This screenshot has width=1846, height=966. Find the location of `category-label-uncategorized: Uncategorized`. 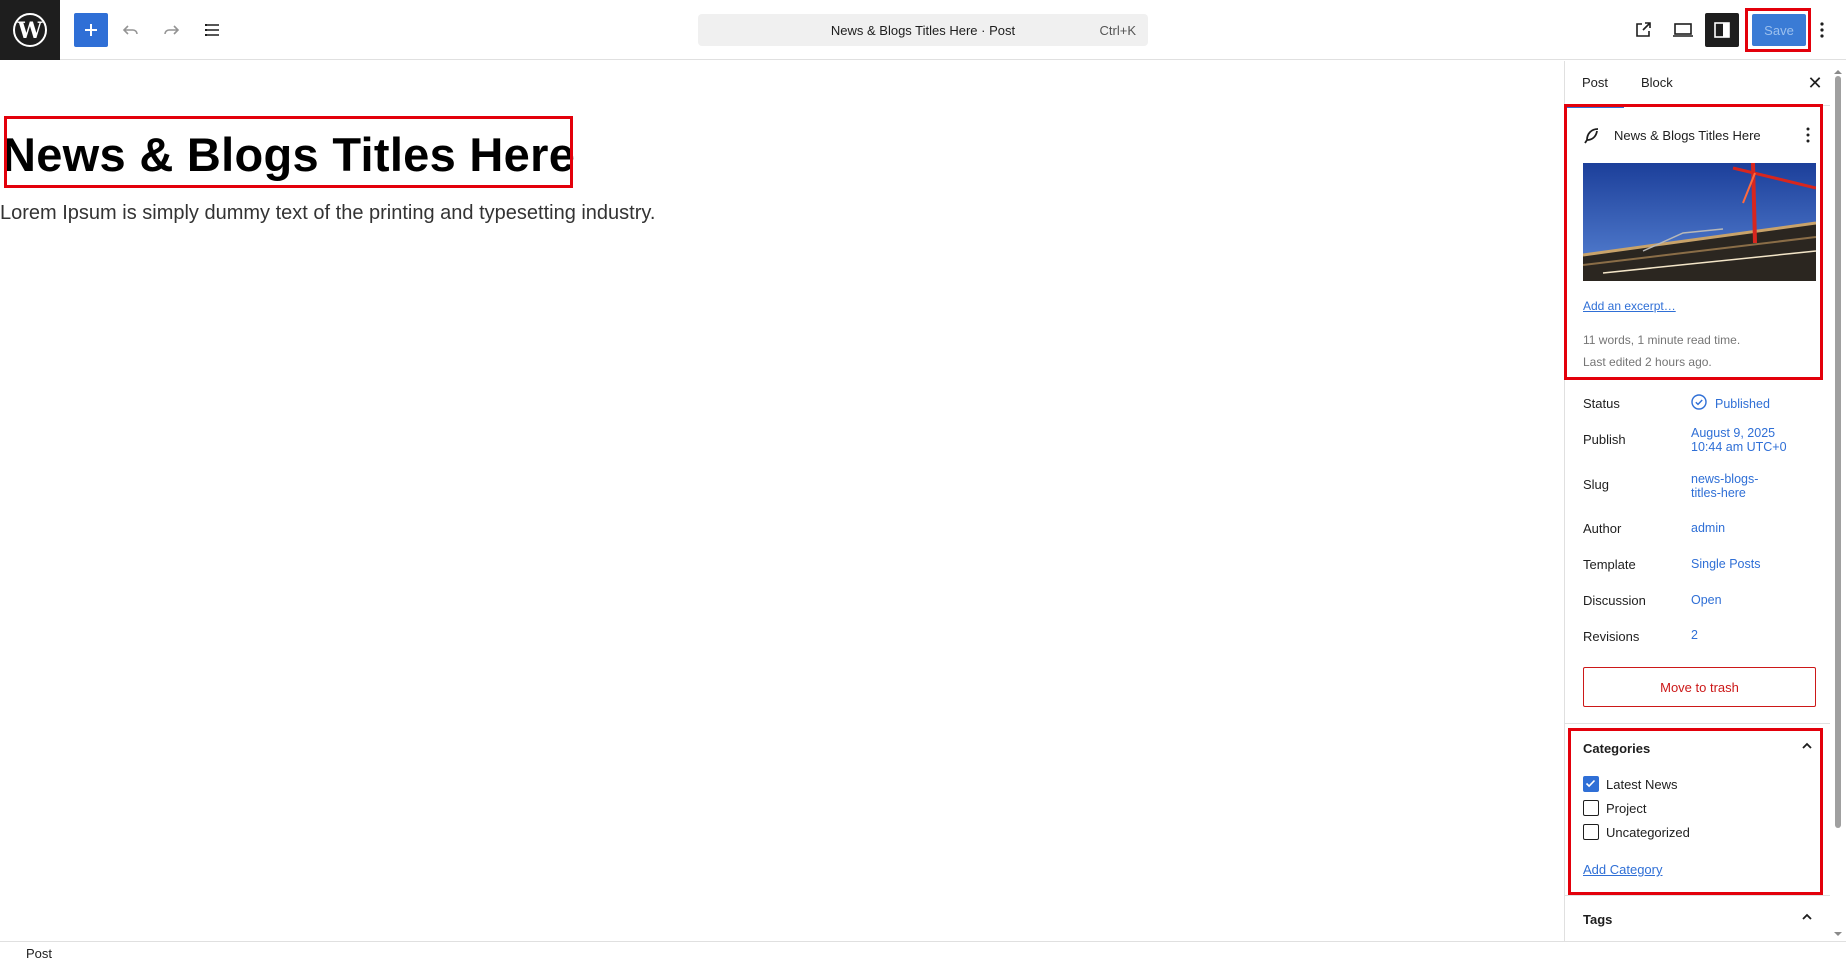

category-label-uncategorized: Uncategorized is located at coordinates (1648, 832).